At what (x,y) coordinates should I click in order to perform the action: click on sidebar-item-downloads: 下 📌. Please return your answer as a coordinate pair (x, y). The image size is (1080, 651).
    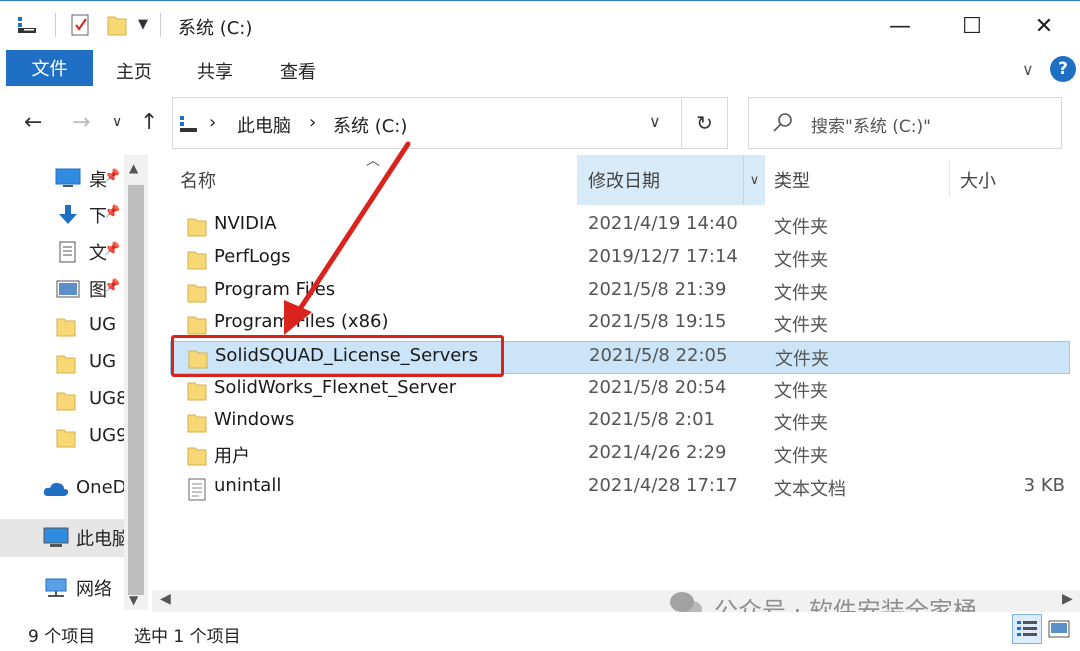
    Looking at the image, I should click on (64, 214).